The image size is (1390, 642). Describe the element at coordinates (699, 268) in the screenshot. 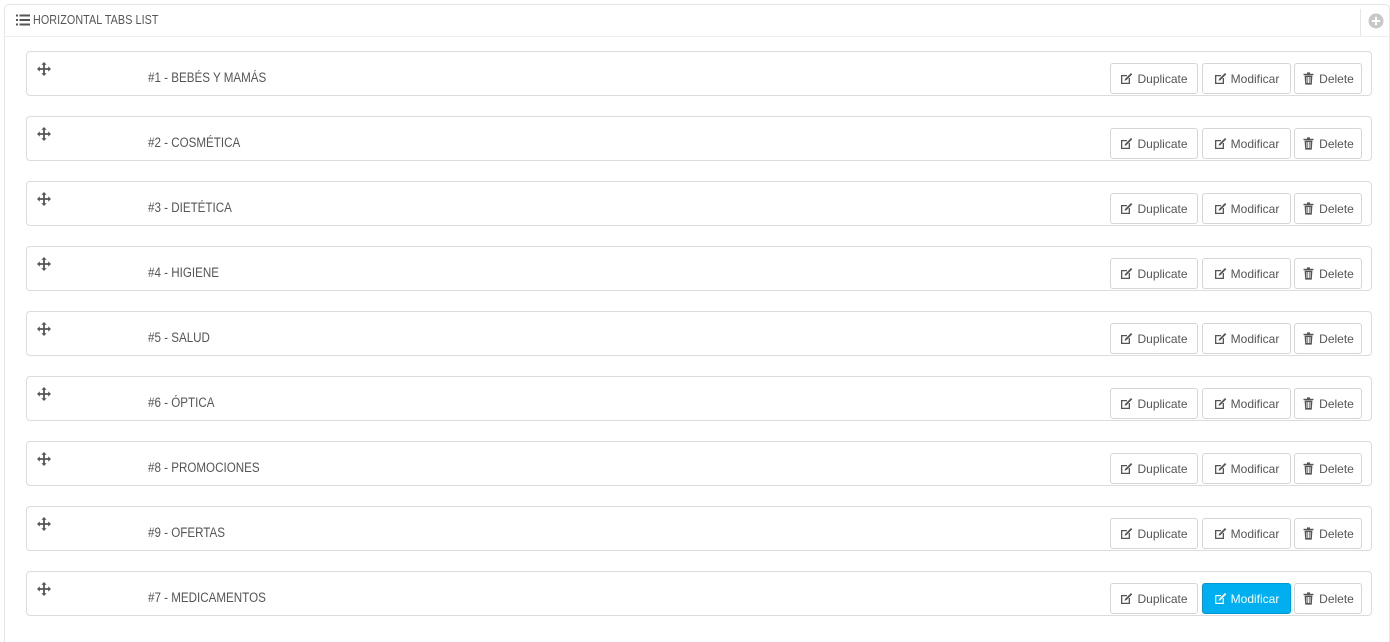

I see `tab-row: #4 - HIGIENE Duplicate Modificar Delete` at that location.